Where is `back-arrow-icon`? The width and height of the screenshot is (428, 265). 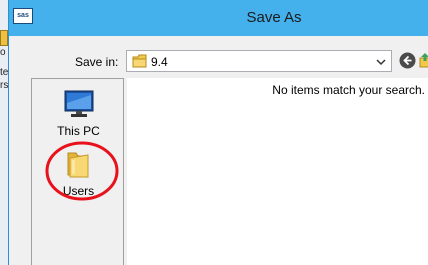 back-arrow-icon is located at coordinates (407, 63).